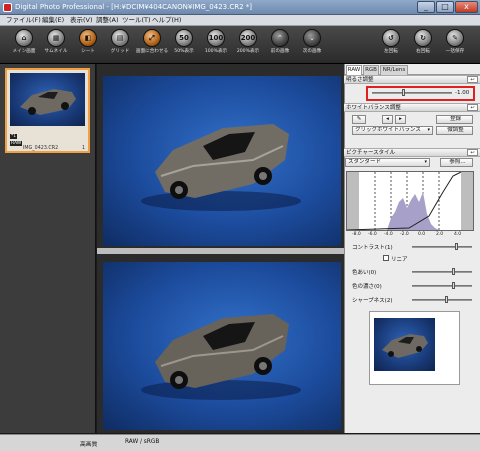 Image resolution: width=480 pixels, height=451 pixels. Describe the element at coordinates (412, 152) in the screenshot. I see `picture-style-header: ピクチャースタイル ↩` at that location.